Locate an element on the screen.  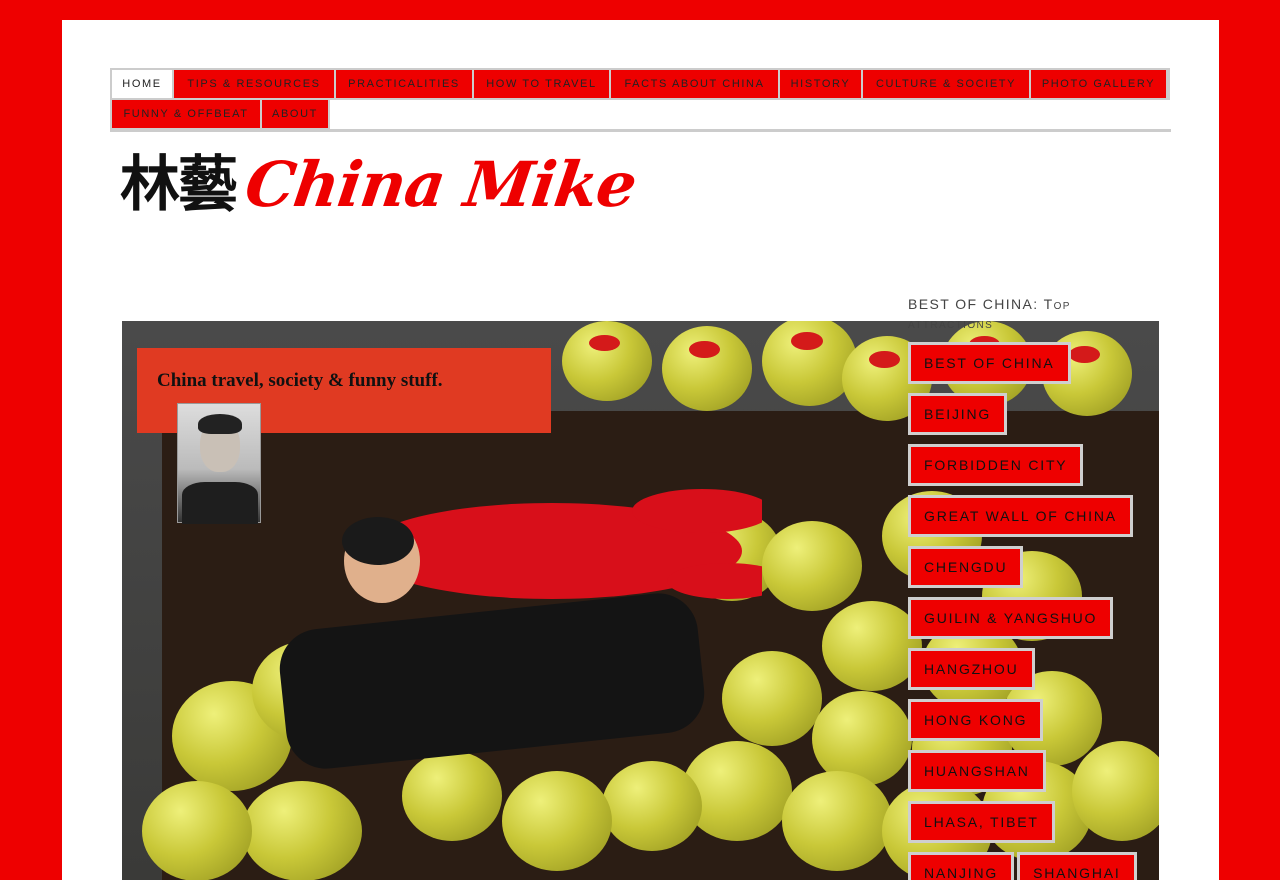
tag-lhasa-tibet: LHASA, TIBET is located at coordinates (981, 822).